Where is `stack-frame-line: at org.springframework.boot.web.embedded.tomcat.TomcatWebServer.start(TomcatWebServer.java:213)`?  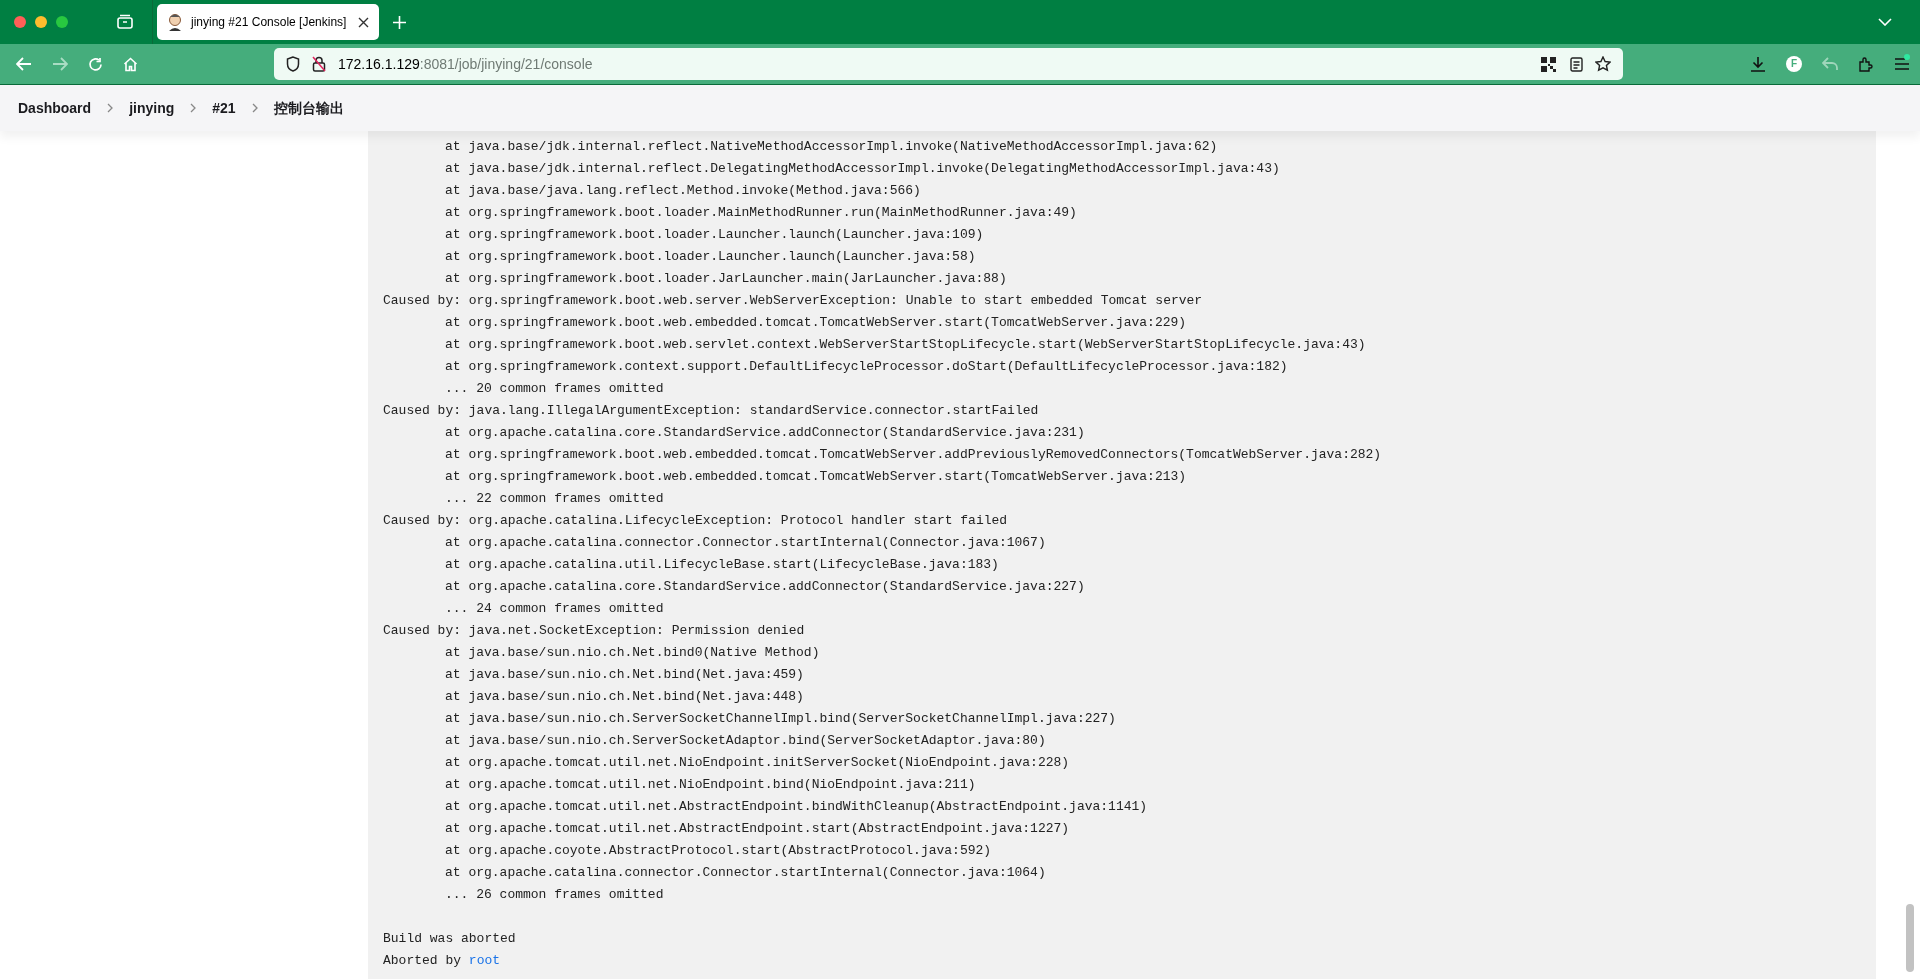
stack-frame-line: at org.springframework.boot.web.embedded.tomcat.TomcatWebServer.start(TomcatWebServer.java:213) is located at coordinates (816, 477).